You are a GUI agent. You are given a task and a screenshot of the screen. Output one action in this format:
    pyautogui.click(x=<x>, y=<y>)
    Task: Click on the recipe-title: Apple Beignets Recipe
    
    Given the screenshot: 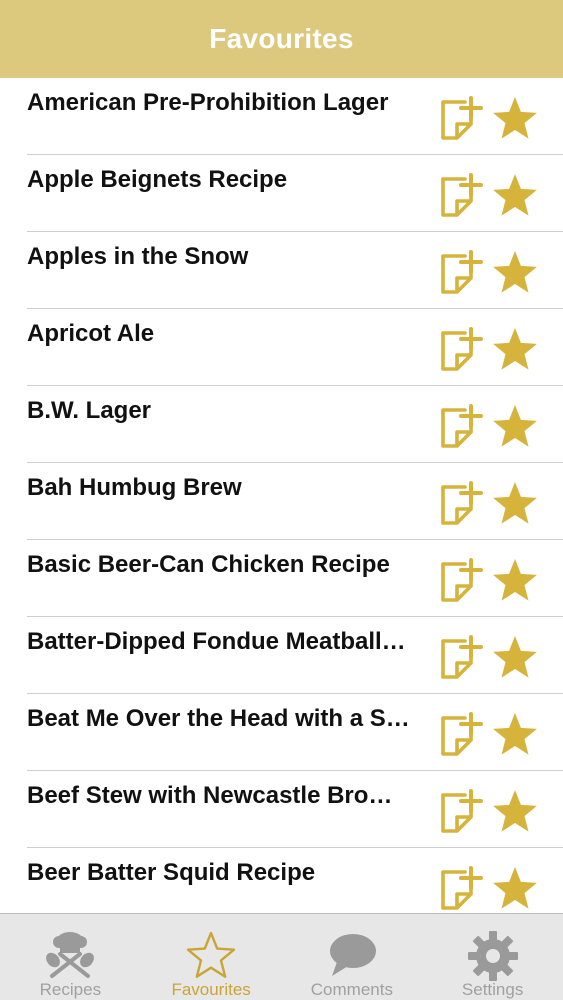 What is the action you would take?
    pyautogui.click(x=157, y=179)
    